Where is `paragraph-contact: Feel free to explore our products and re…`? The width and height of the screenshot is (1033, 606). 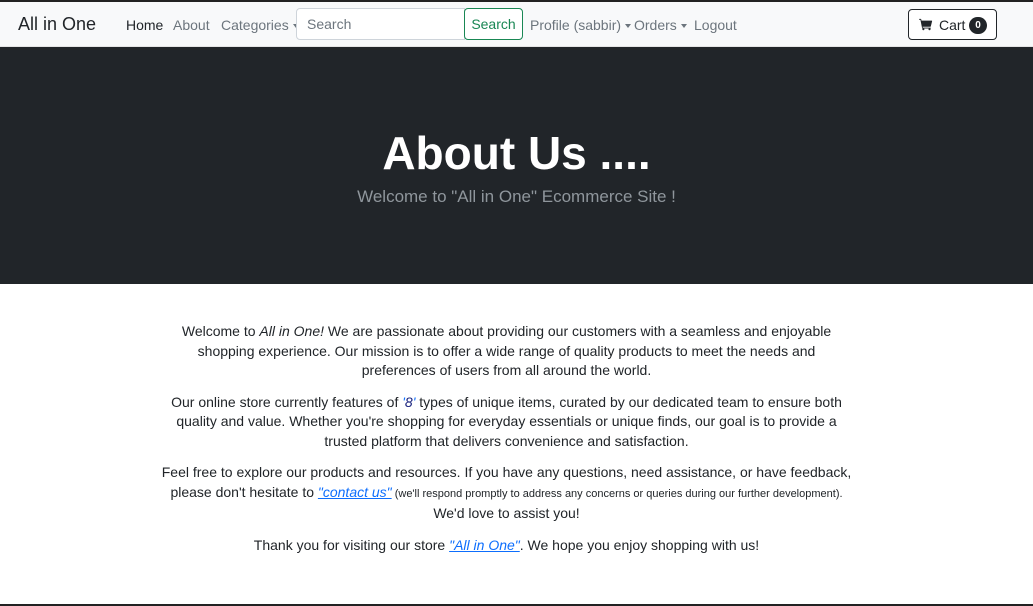 paragraph-contact: Feel free to explore our products and re… is located at coordinates (506, 493).